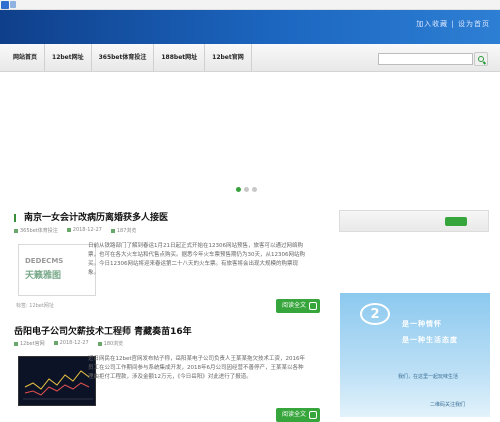 The width and height of the screenshot is (500, 422). I want to click on article-item: 南京一女会计改病历离婚获多人接医, so click(168, 216).